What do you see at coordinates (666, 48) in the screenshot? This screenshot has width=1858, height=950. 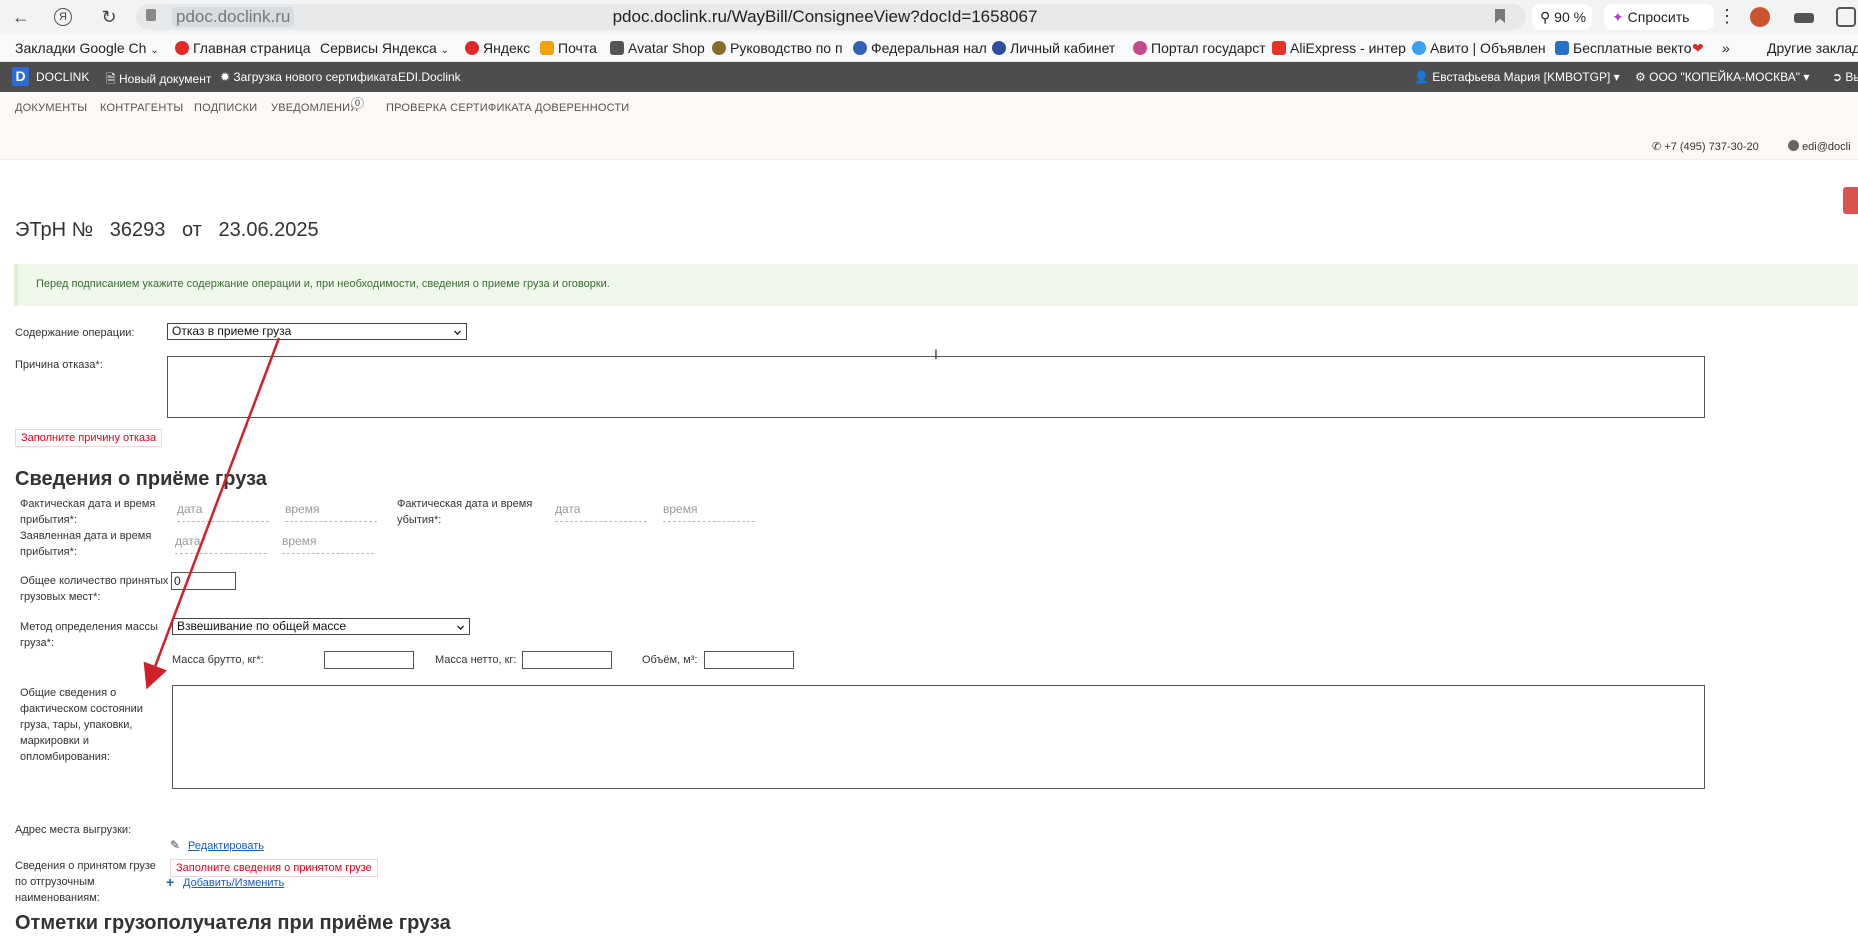 I see `bookmark-label: Avatar Shop` at bounding box center [666, 48].